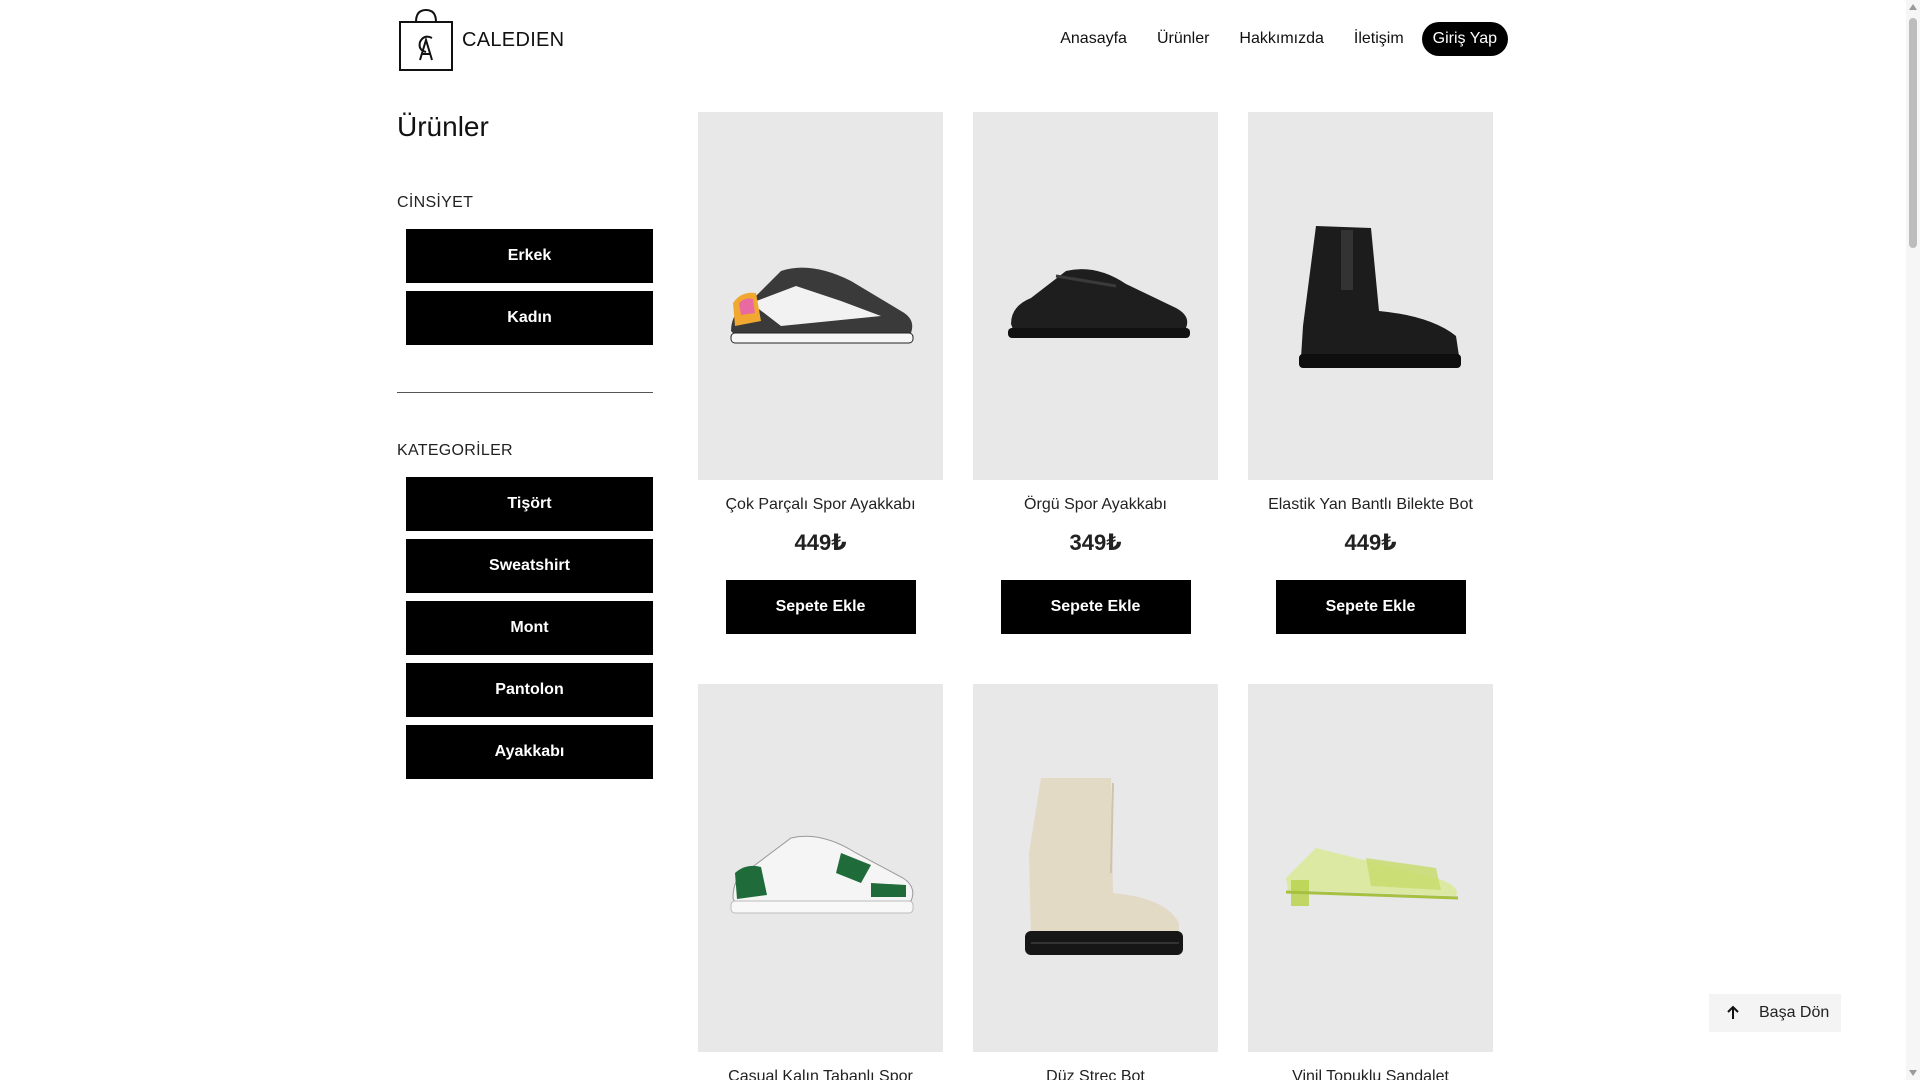  I want to click on nav-link-contact: İletişim, so click(1379, 39).